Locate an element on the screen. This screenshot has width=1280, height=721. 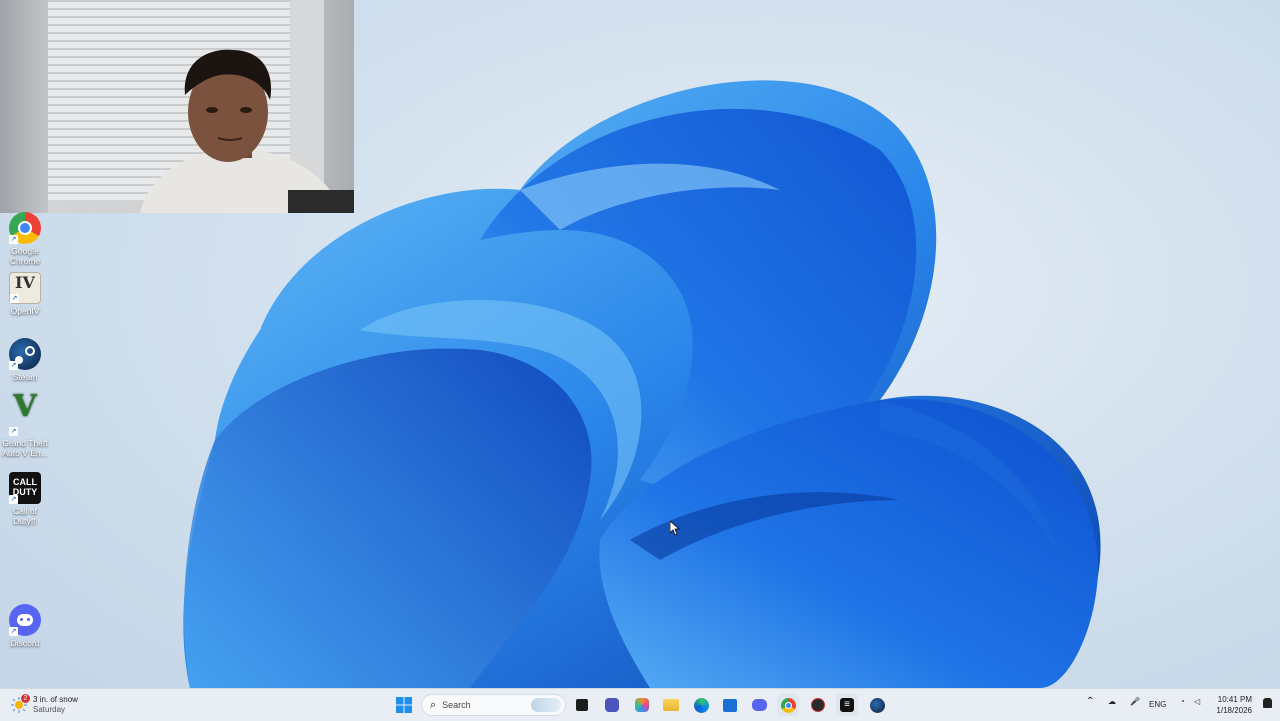
desktop-icon-call-of-duty: CALL DUTY ↗ Call of Duty® is located at coordinates (25, 499).